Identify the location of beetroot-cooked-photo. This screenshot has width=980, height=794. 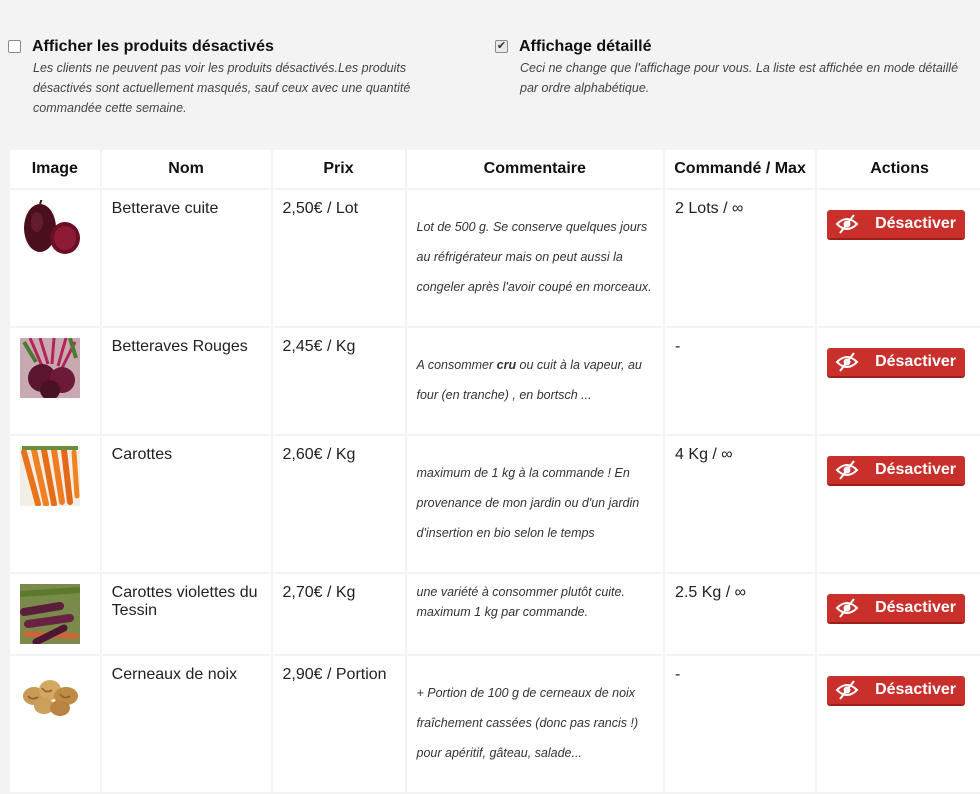
(50, 230).